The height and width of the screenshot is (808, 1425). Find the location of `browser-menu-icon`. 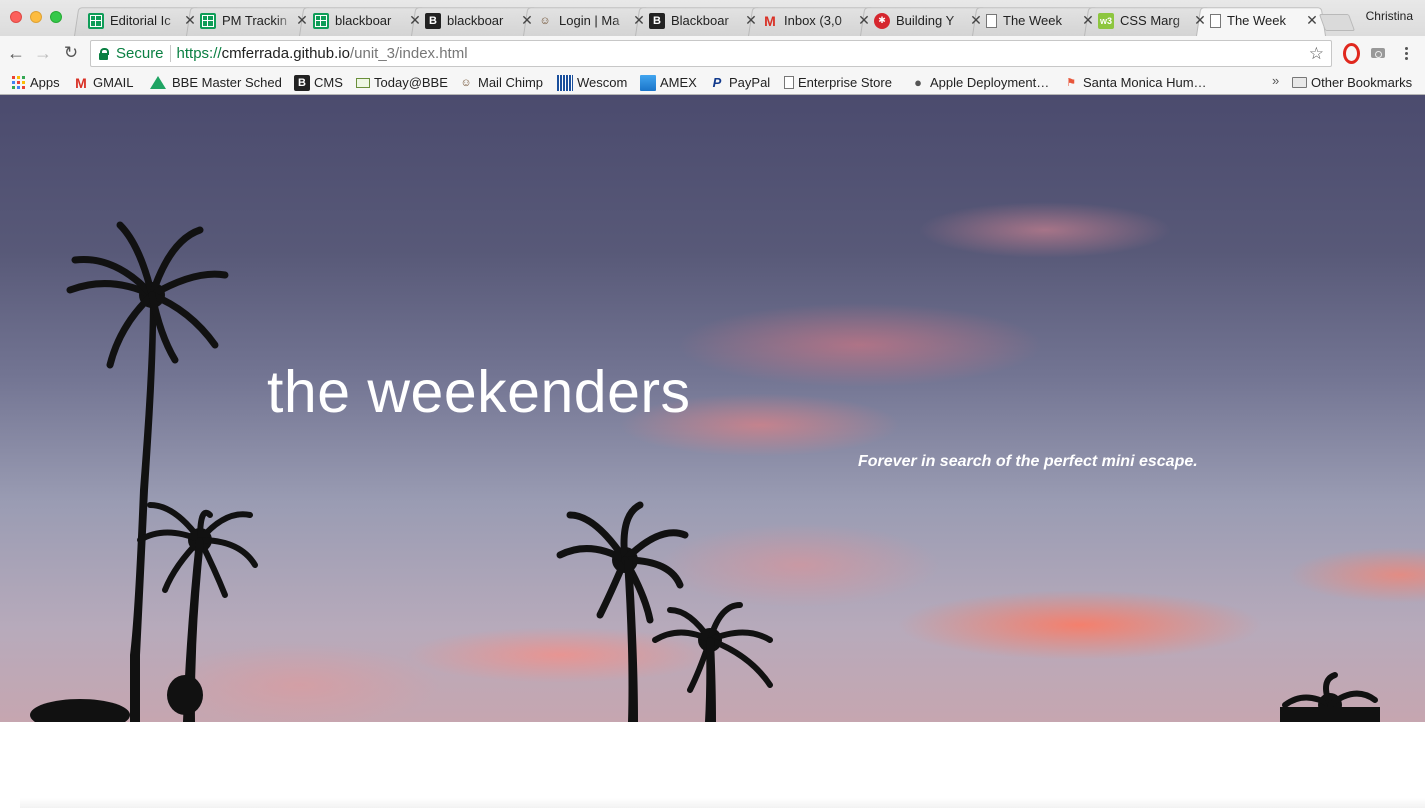

browser-menu-icon is located at coordinates (1406, 53).